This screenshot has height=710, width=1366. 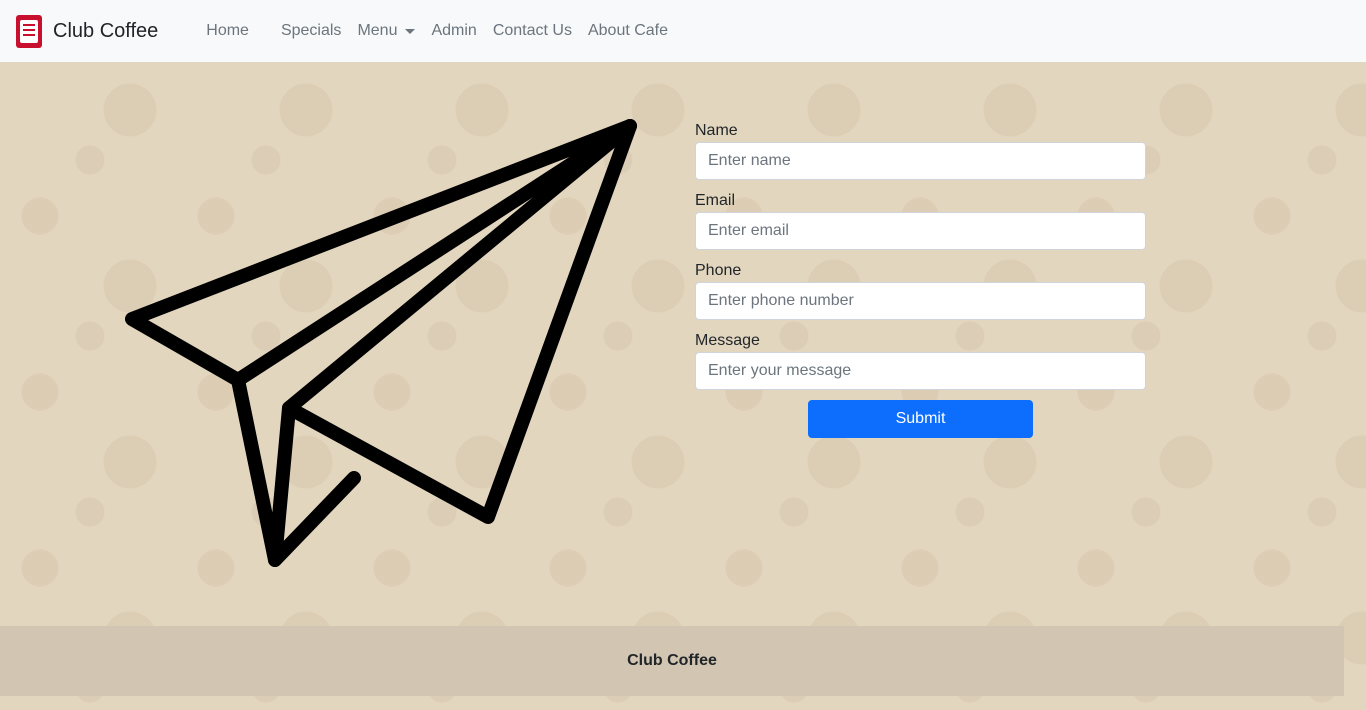 I want to click on message-input, so click(x=920, y=371).